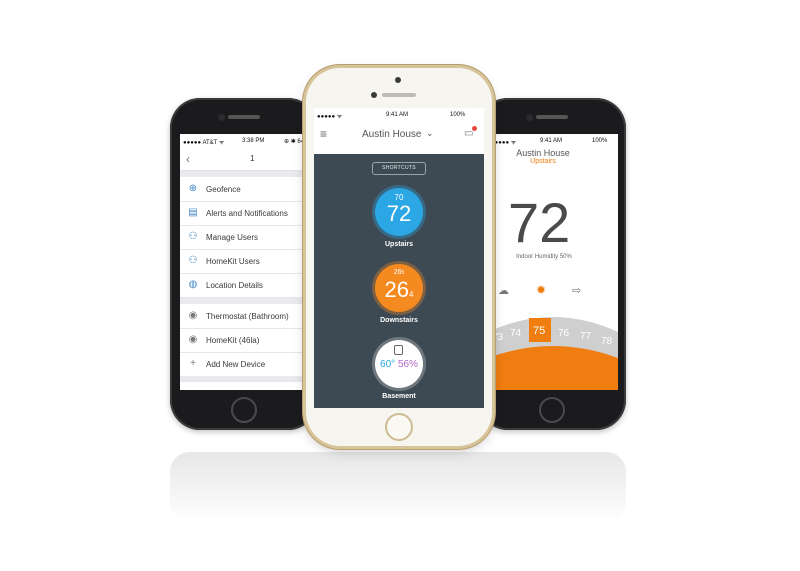 The image size is (800, 571). Describe the element at coordinates (188, 159) in the screenshot. I see `chevron-left-icon: ‹` at that location.